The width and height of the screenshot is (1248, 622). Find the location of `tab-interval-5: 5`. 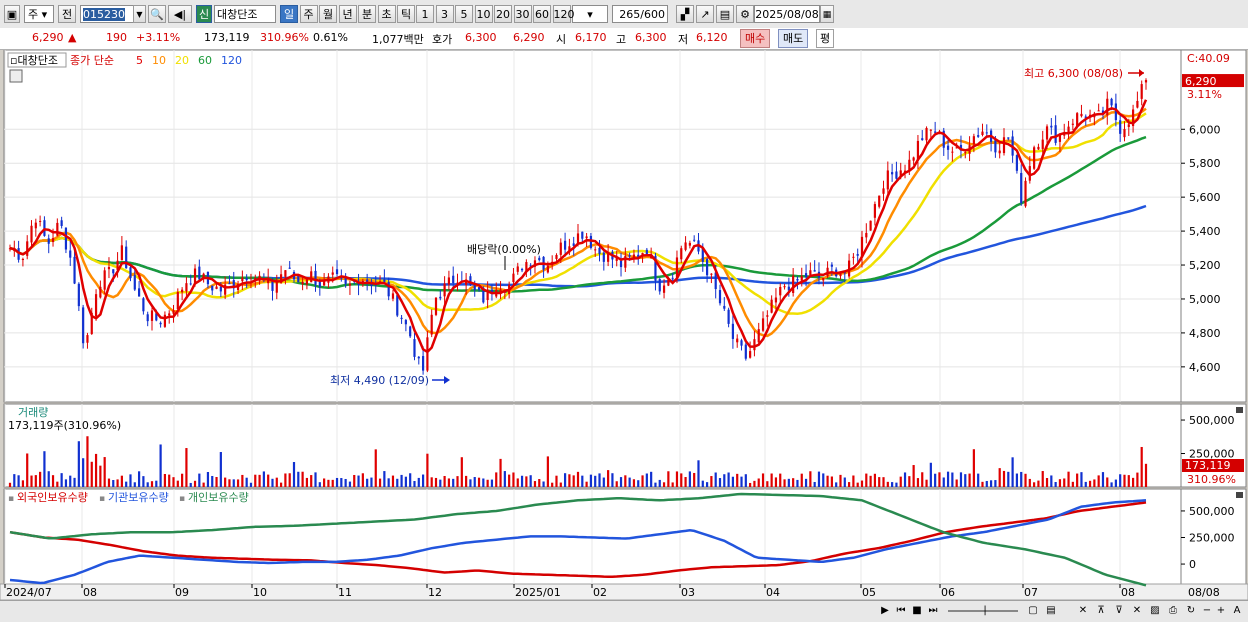

tab-interval-5: 5 is located at coordinates (464, 14).